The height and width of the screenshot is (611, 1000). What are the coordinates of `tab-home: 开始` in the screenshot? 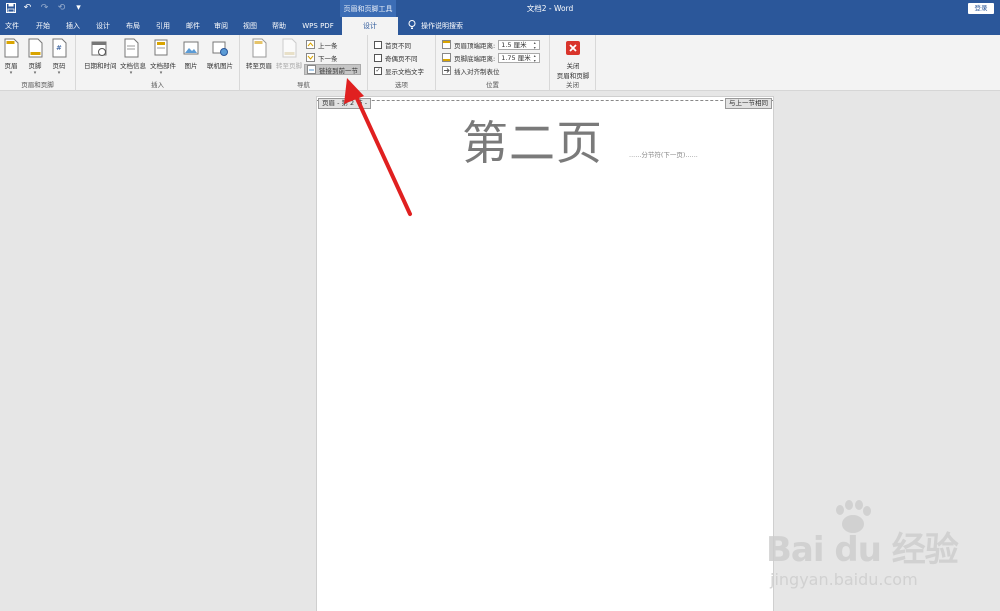 It's located at (43, 26).